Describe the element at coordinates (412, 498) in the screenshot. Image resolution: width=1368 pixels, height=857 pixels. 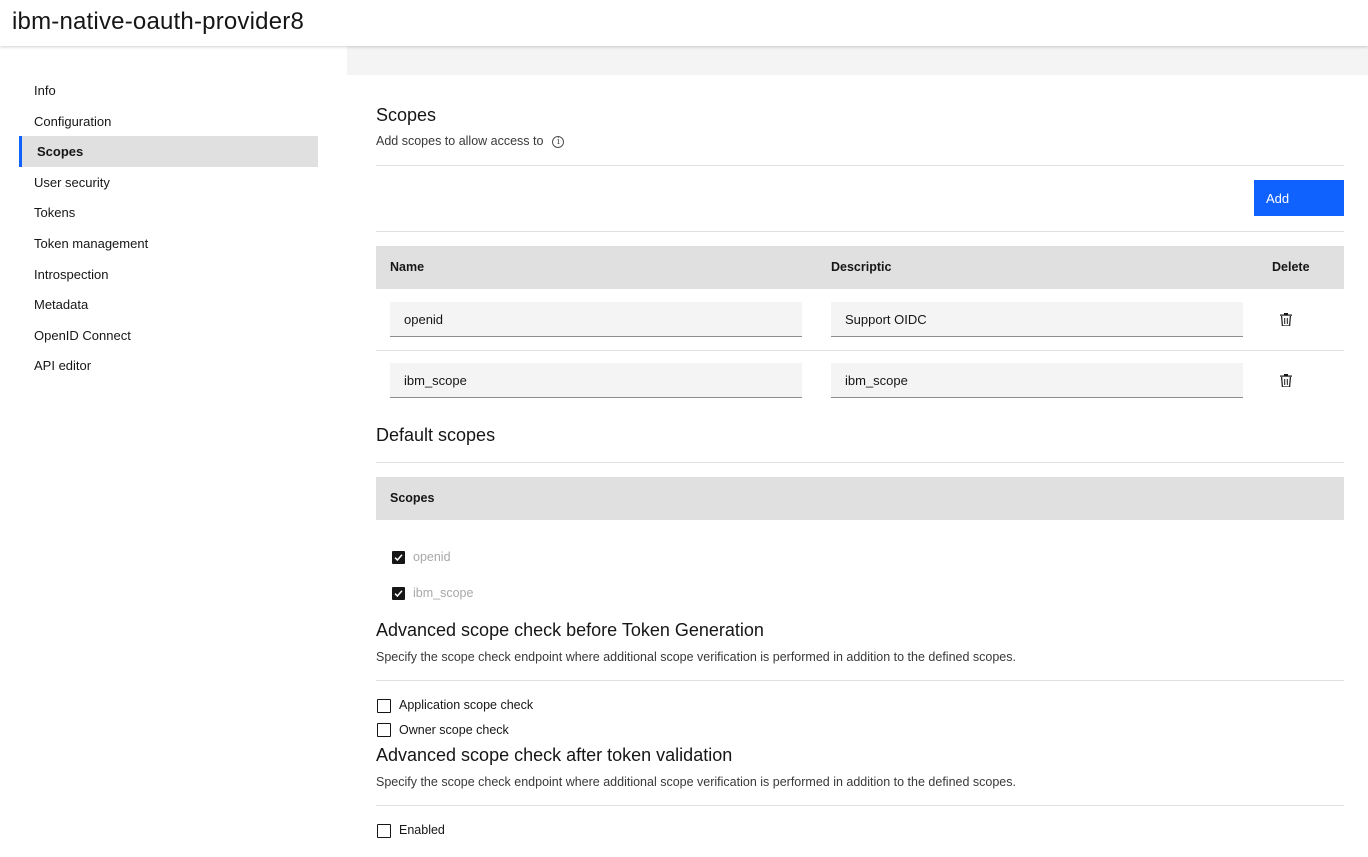
I see `column-header-scopes: Scopes` at that location.